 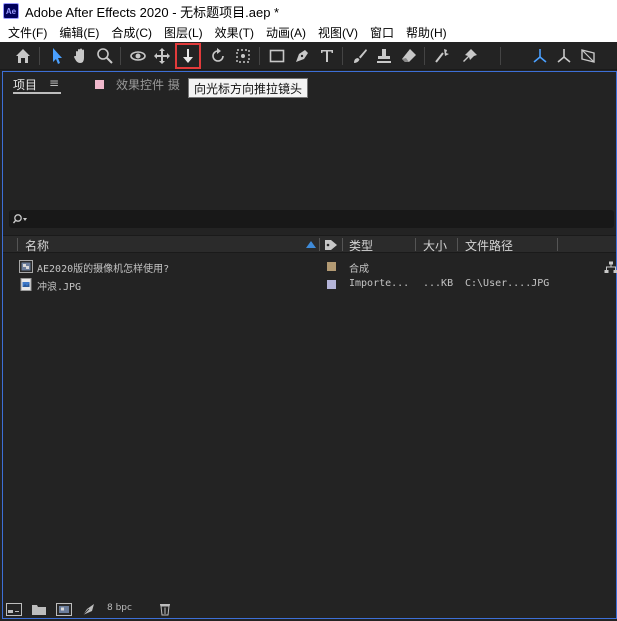 I want to click on panel-tabs: 项目 ≡ 效果控件 摄, so click(x=309, y=84).